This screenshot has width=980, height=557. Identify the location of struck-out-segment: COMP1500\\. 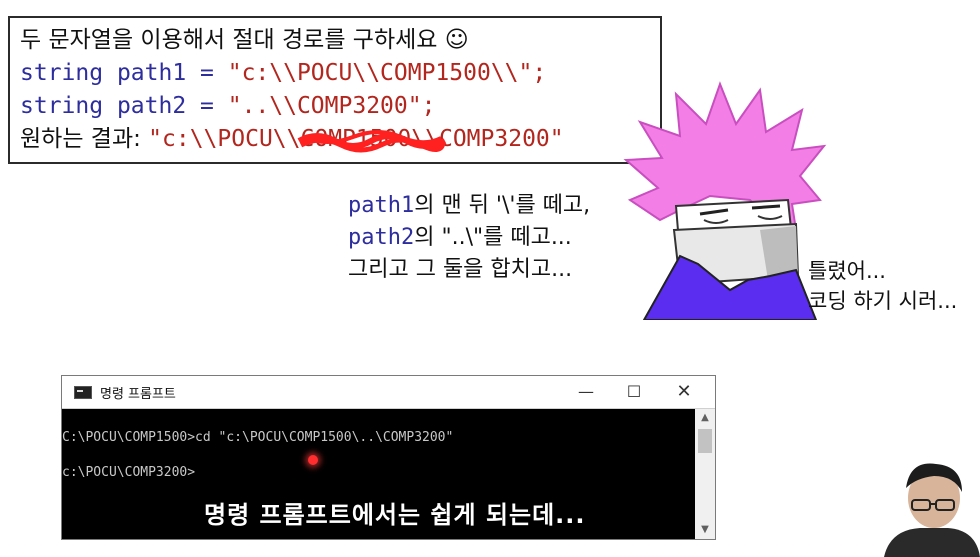
(371, 139).